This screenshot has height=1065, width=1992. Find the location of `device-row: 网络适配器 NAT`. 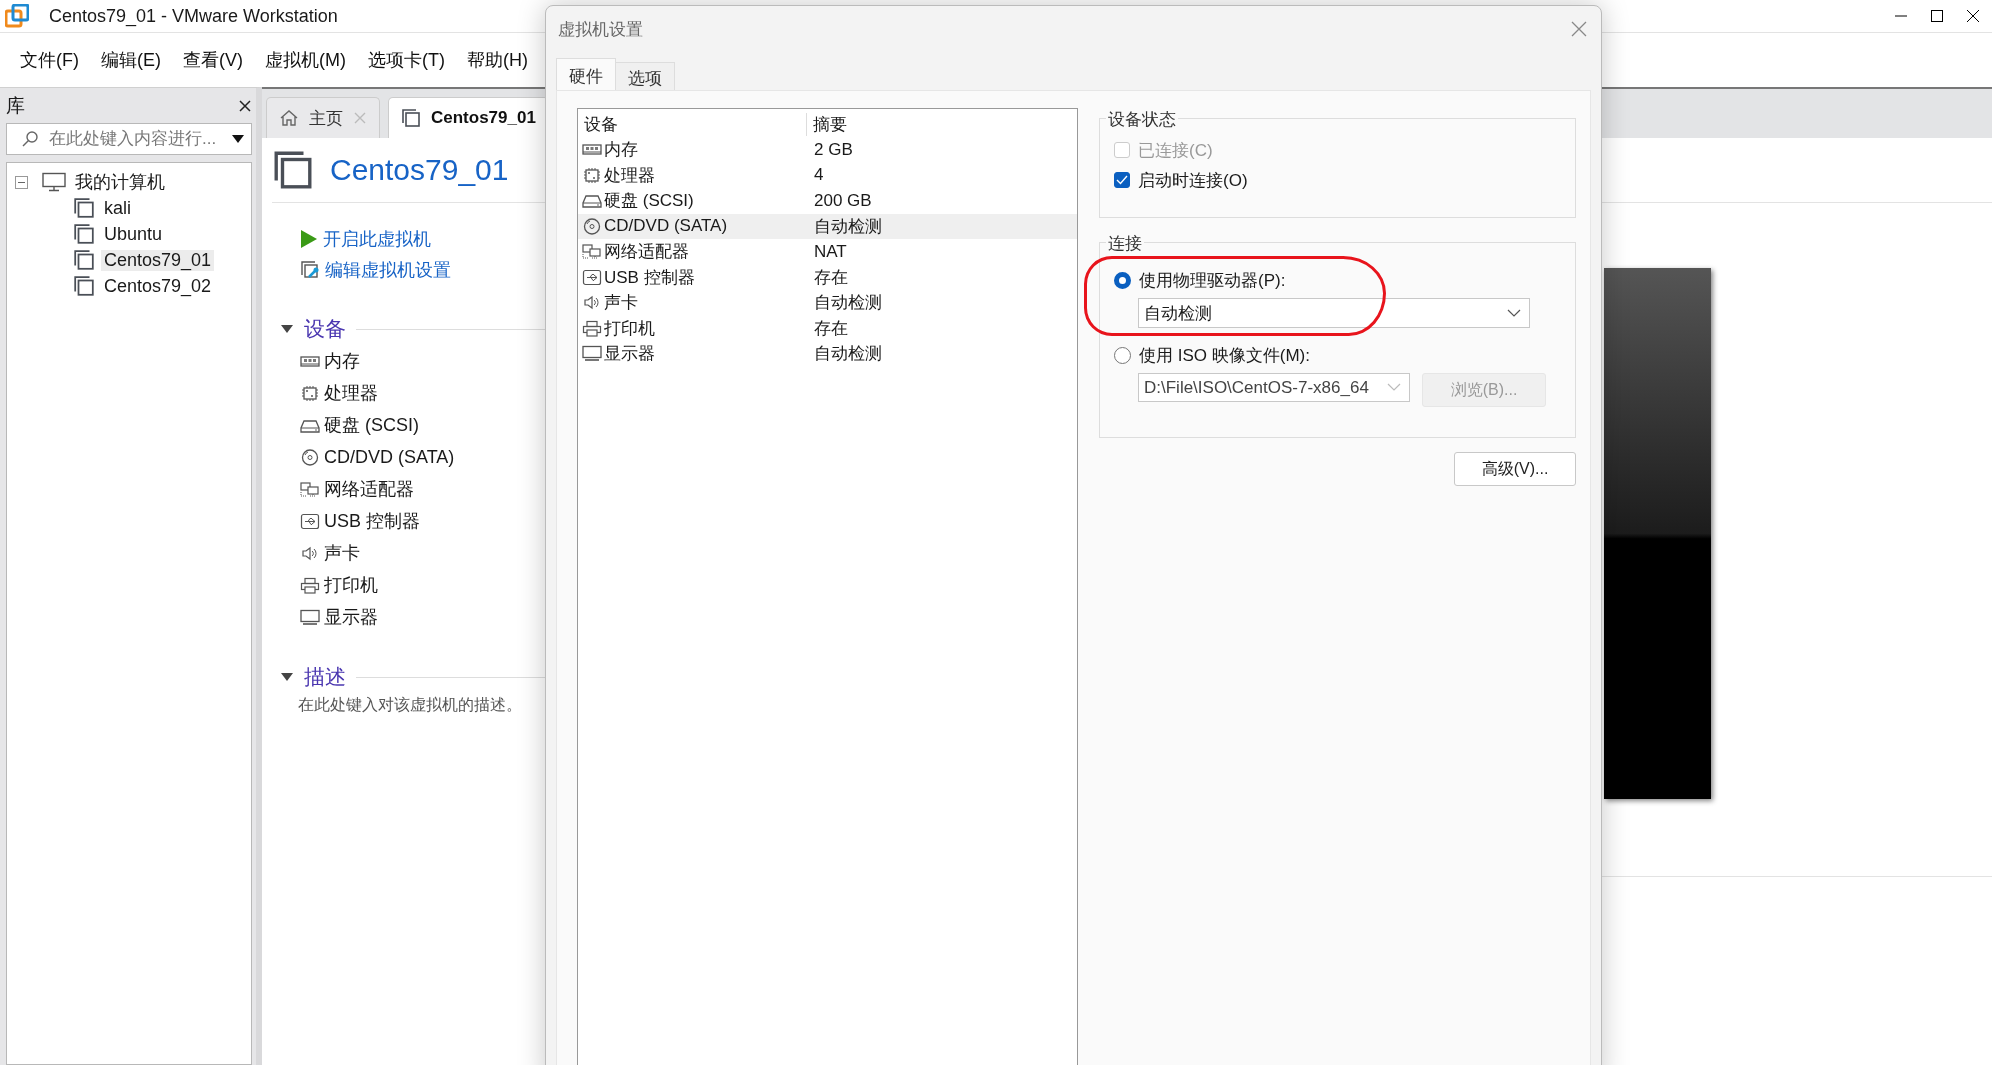

device-row: 网络适配器 NAT is located at coordinates (827, 252).